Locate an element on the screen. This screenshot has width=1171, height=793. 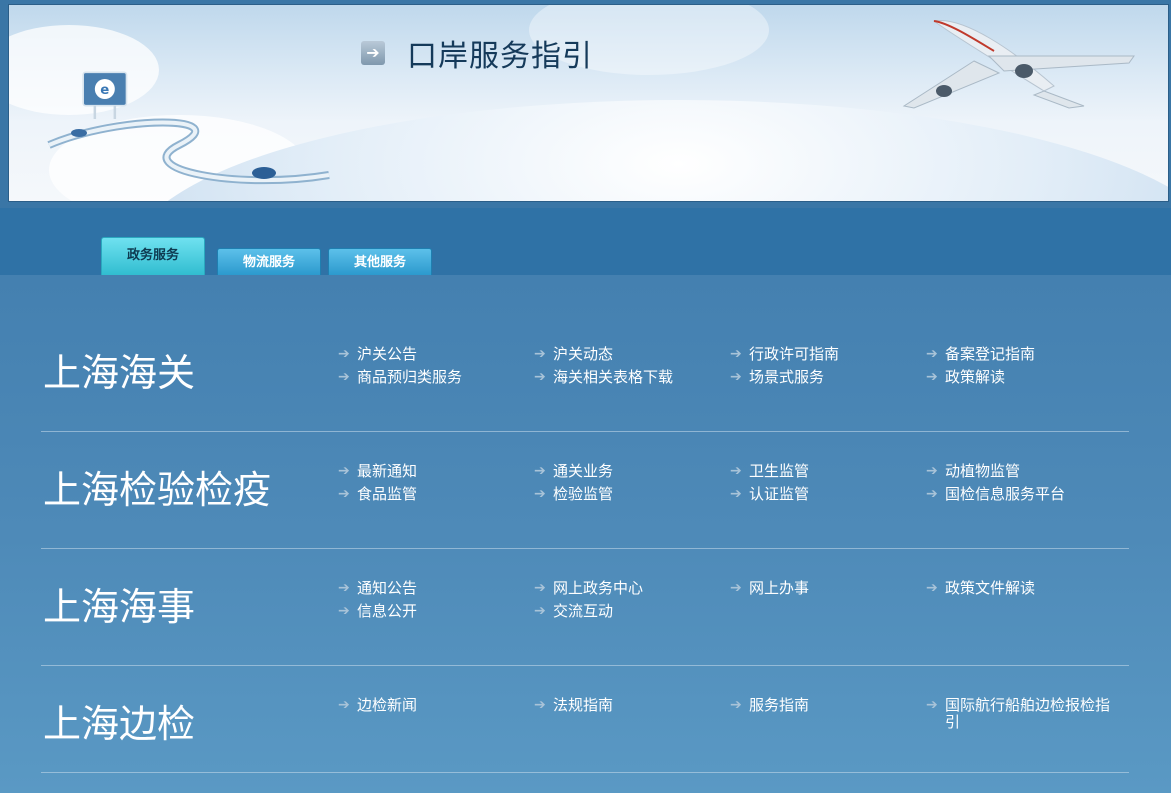
link-item: ➔ 网上政务中心 is located at coordinates (632, 588).